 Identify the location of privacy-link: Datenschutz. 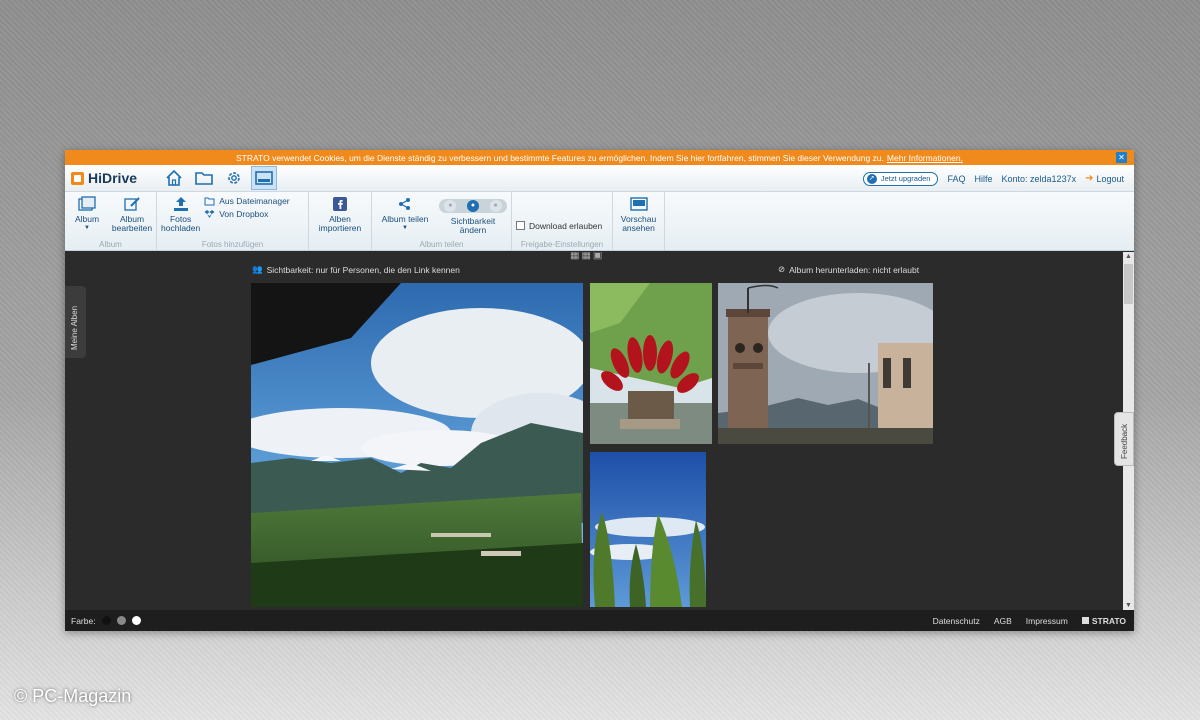
(956, 621).